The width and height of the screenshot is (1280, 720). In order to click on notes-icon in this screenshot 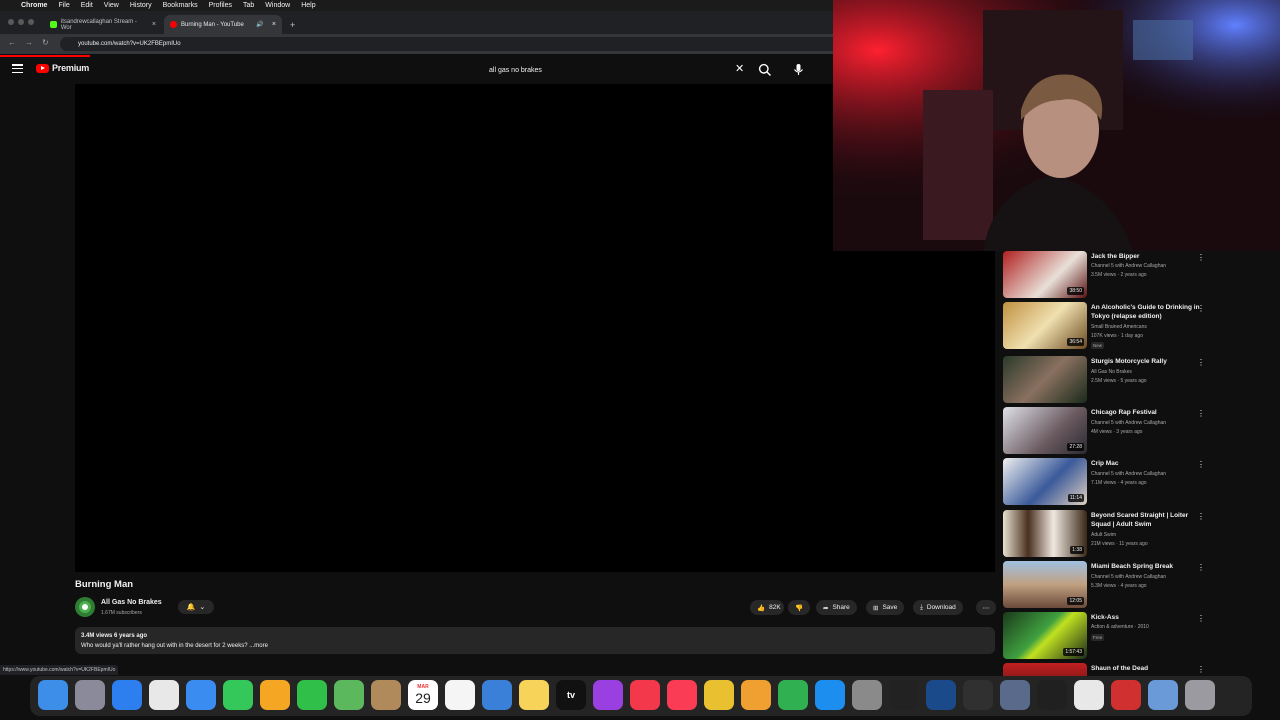, I will do `click(534, 695)`.